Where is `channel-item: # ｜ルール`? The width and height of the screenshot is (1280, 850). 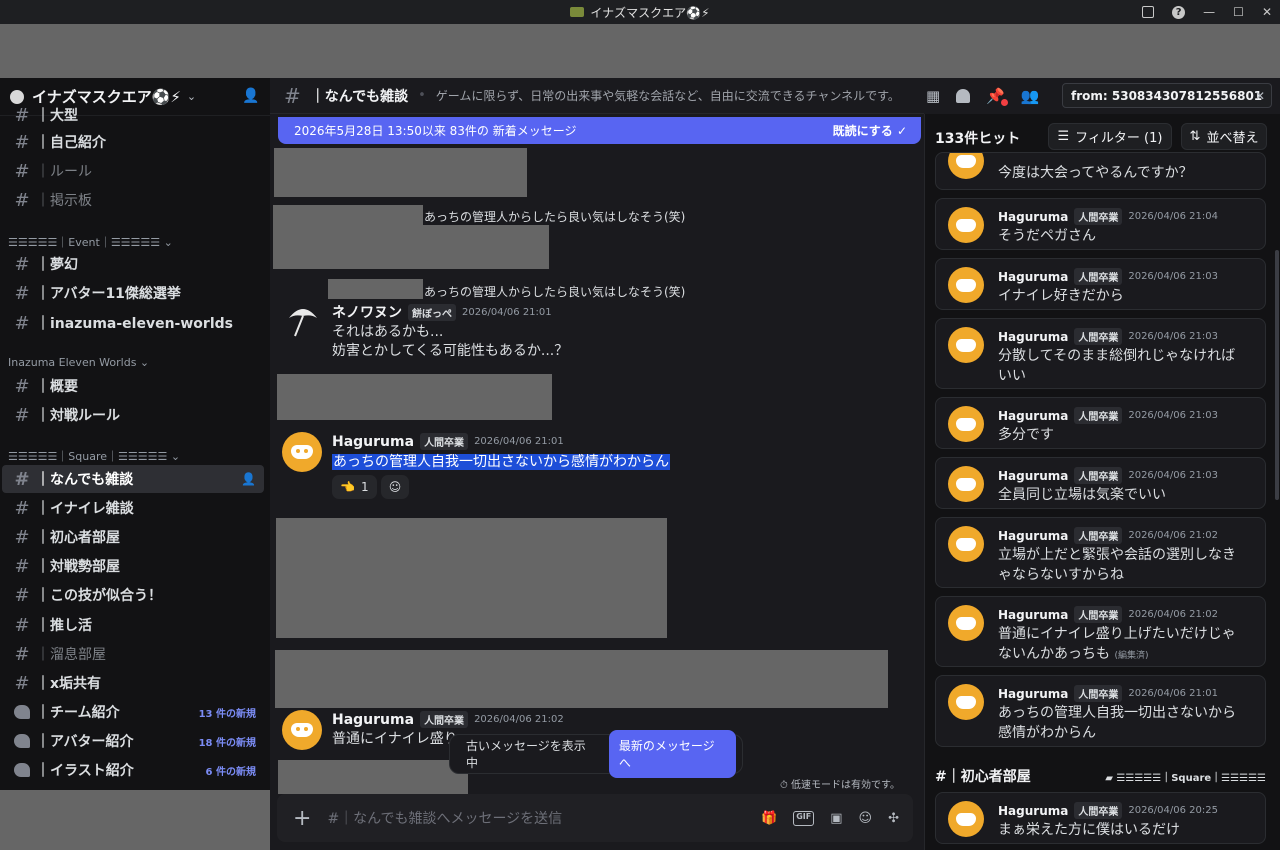 channel-item: # ｜ルール is located at coordinates (133, 171).